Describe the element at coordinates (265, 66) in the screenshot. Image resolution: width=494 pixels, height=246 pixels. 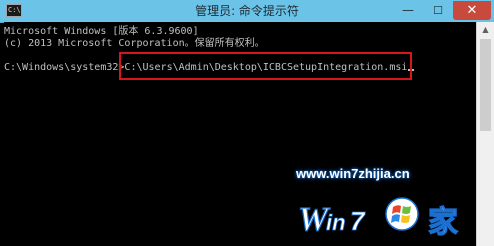
I see `command-highlight-box` at that location.